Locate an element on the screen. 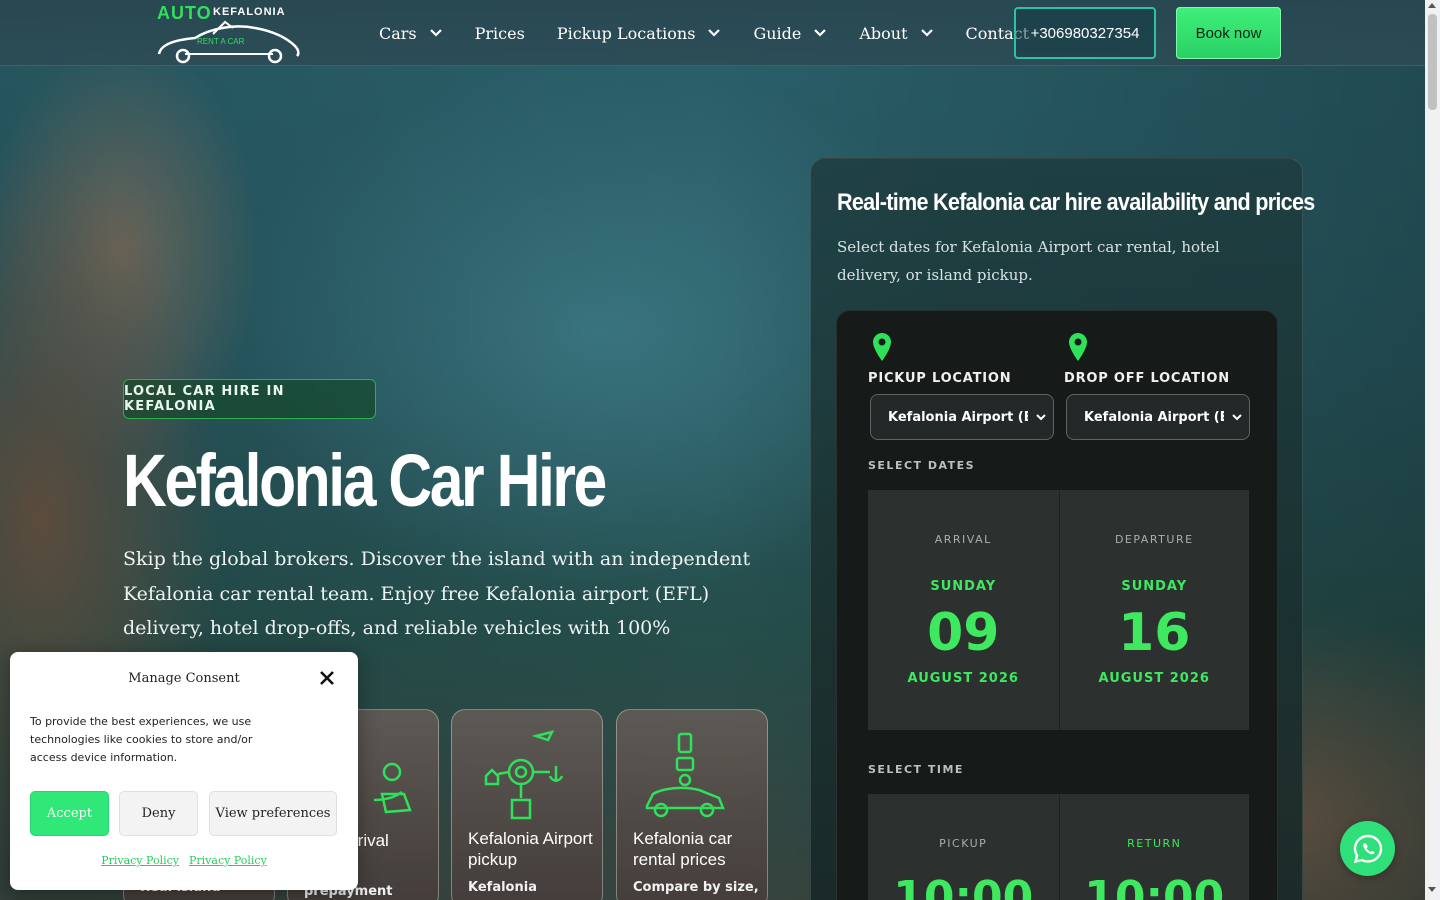  view-preferences-button: View preferences is located at coordinates (273, 813).